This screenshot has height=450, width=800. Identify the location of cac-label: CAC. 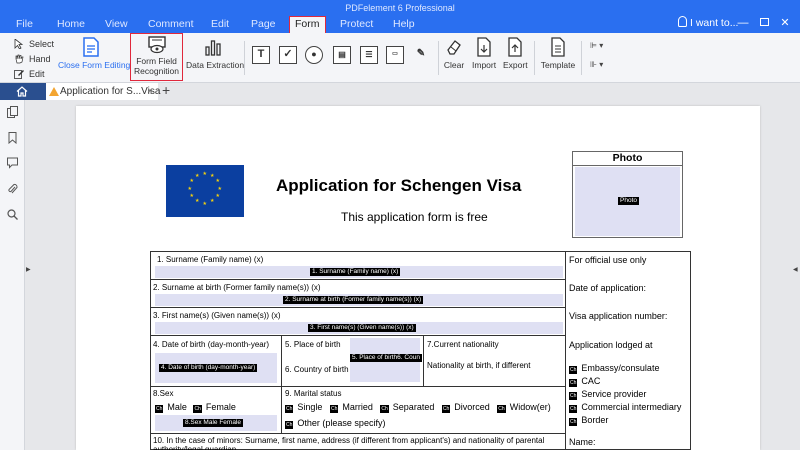
(591, 381).